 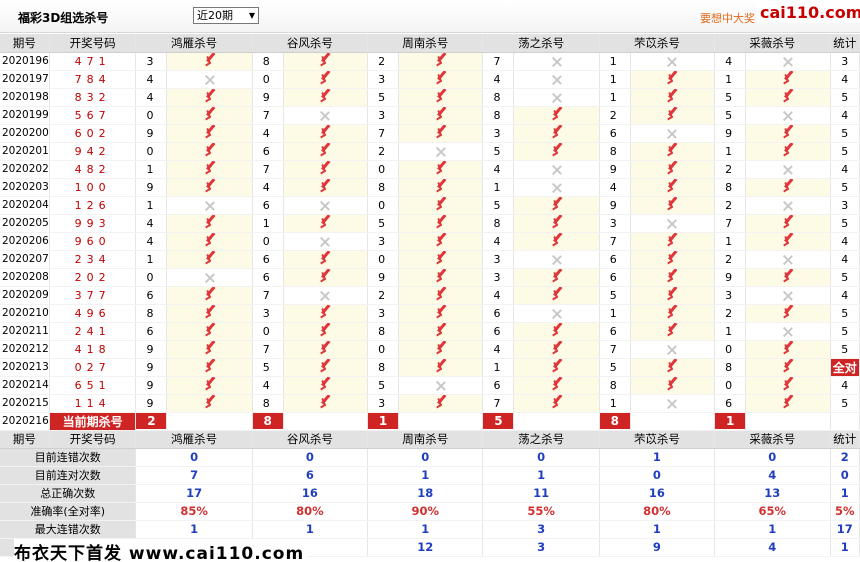 What do you see at coordinates (25, 205) in the screenshot?
I see `period-cell: 2020204` at bounding box center [25, 205].